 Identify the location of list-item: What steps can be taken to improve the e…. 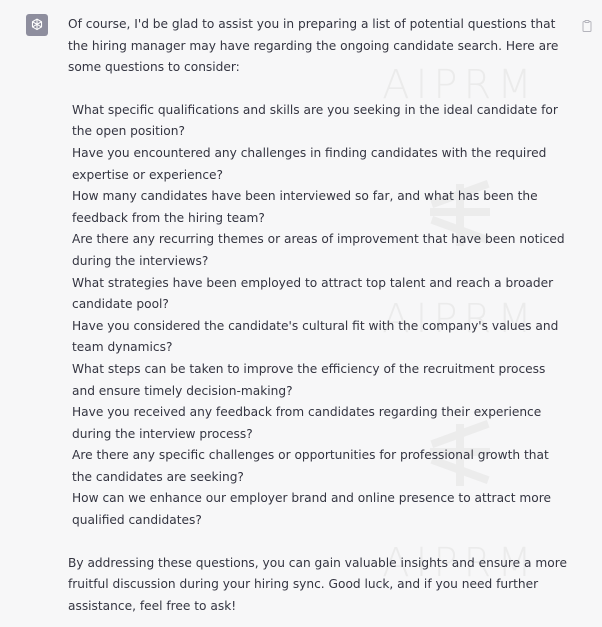
(309, 379).